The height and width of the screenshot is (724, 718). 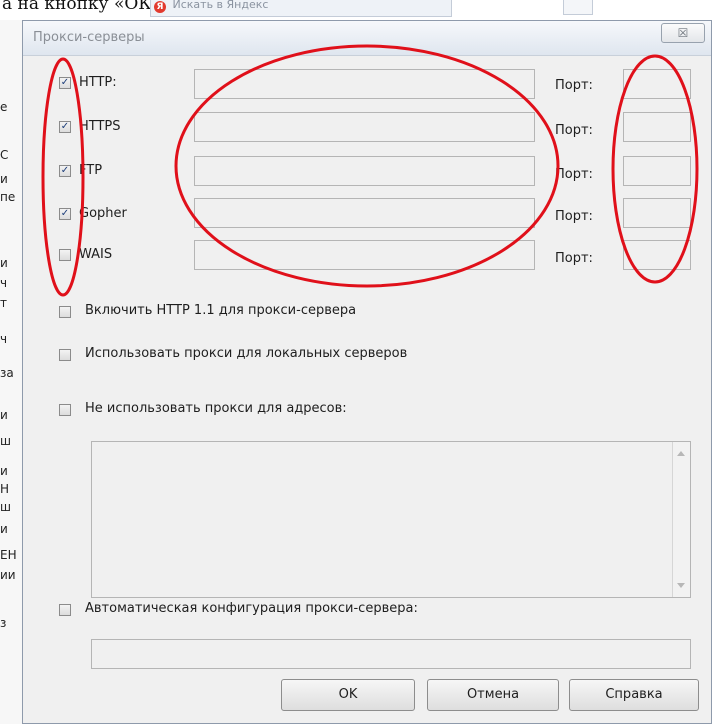 I want to click on scroll-up-icon, so click(x=681, y=453).